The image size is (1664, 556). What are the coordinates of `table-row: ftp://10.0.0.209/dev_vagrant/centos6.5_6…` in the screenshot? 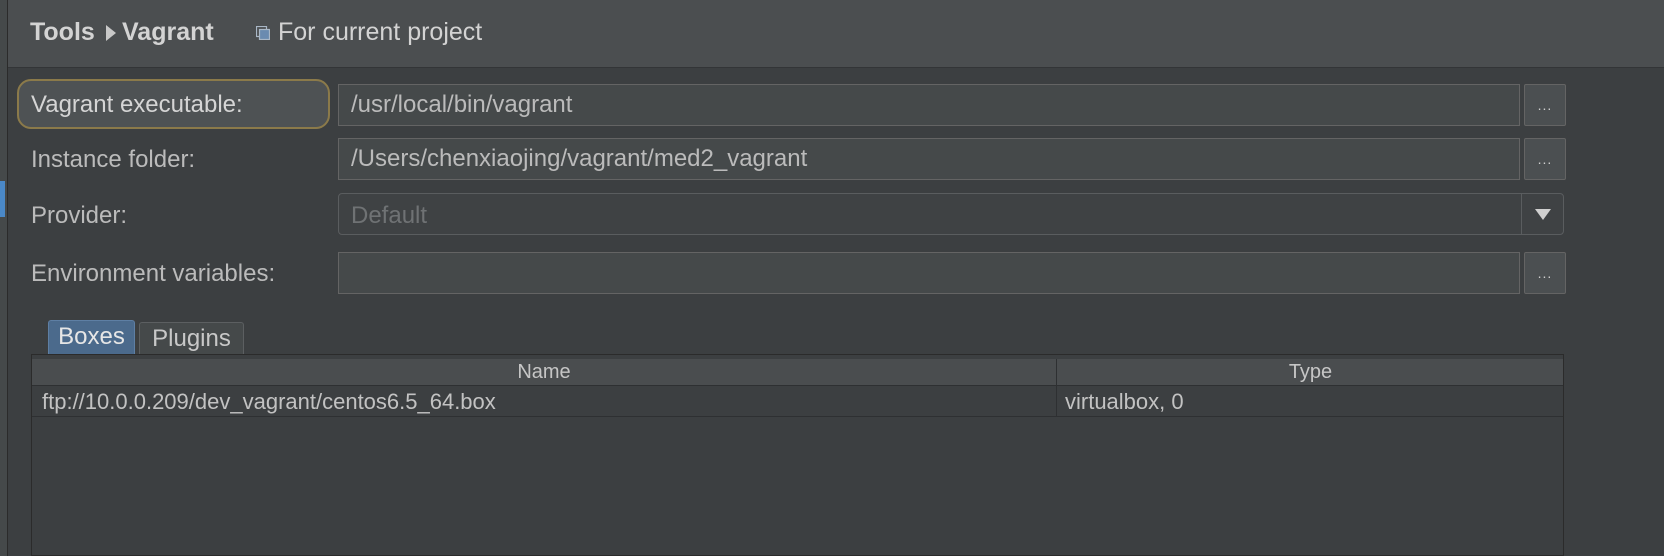 It's located at (797, 401).